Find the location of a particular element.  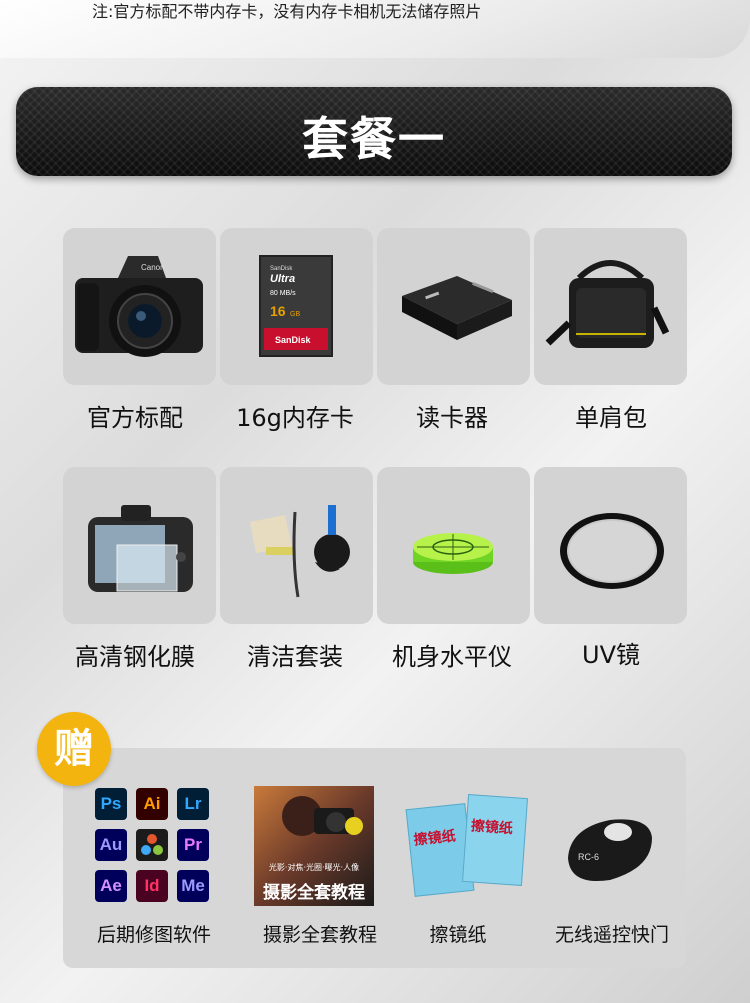

package-title: 套餐一 is located at coordinates (374, 139).